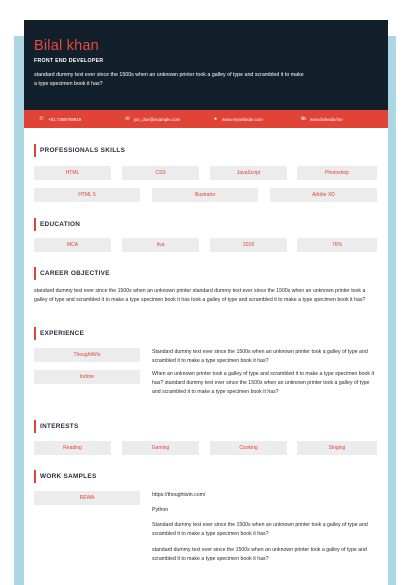 The image size is (417, 585). Describe the element at coordinates (248, 448) in the screenshot. I see `interest-chip: Cooking` at that location.